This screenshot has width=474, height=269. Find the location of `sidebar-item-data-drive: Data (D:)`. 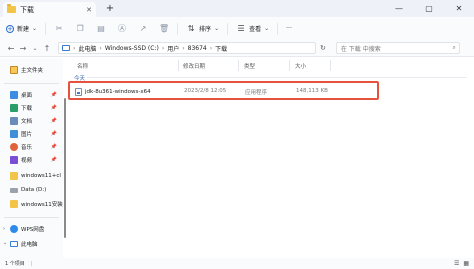

sidebar-item-data-drive: Data (D:) is located at coordinates (31, 190).